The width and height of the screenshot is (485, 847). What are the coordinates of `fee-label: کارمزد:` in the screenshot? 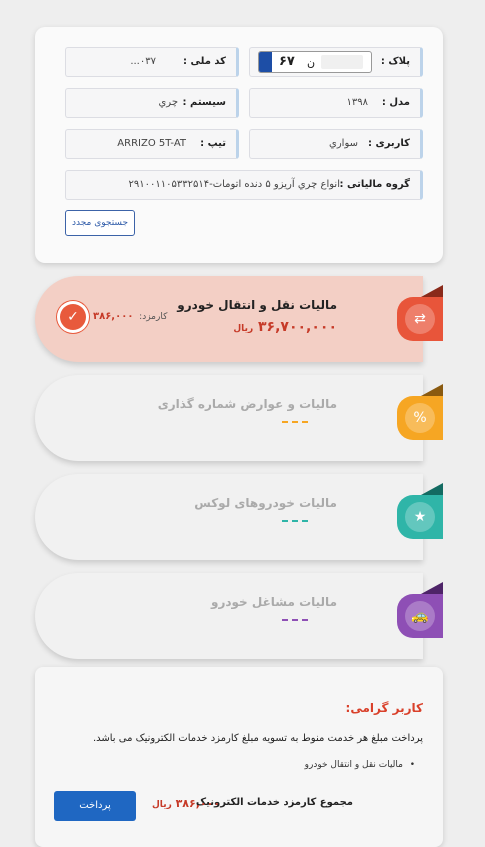 It's located at (153, 317).